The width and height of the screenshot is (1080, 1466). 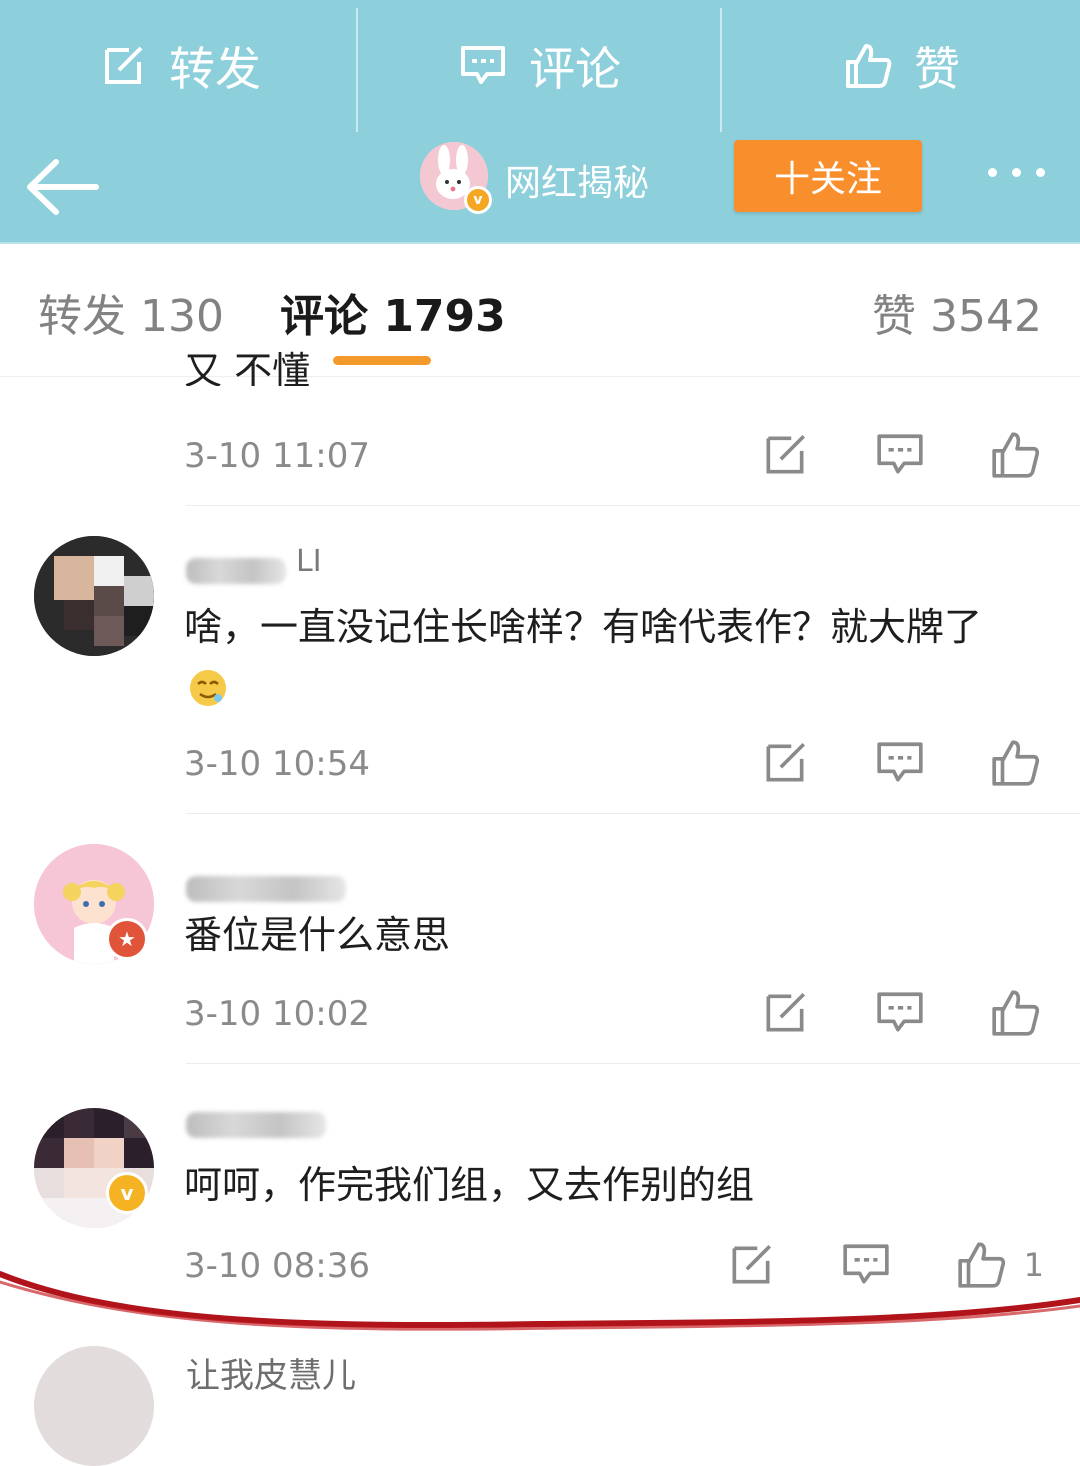 I want to click on like-action-button: 赞, so click(x=901, y=66).